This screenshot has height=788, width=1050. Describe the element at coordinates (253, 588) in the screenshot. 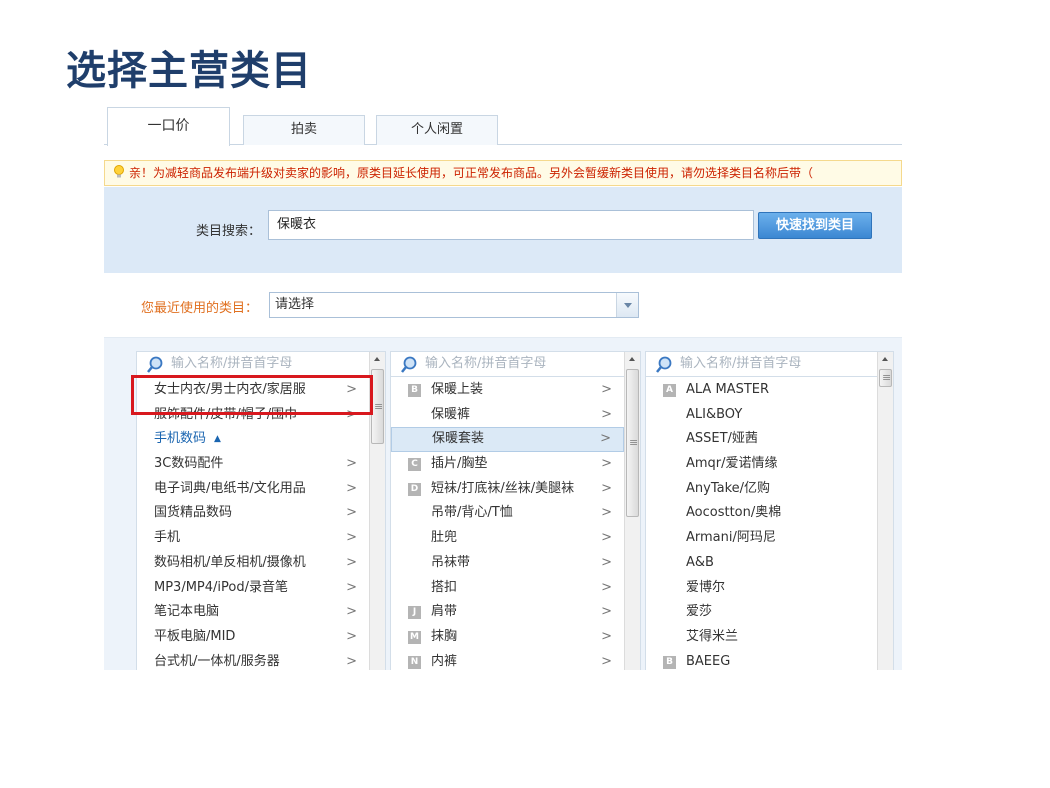

I see `list-item: MP3/MP4/iPod/录音笔 >` at that location.